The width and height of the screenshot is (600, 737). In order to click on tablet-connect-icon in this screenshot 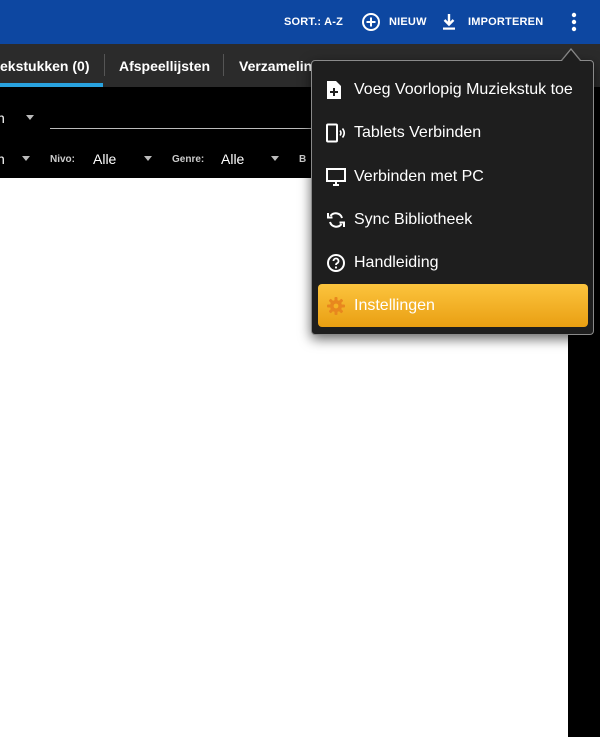, I will do `click(336, 133)`.